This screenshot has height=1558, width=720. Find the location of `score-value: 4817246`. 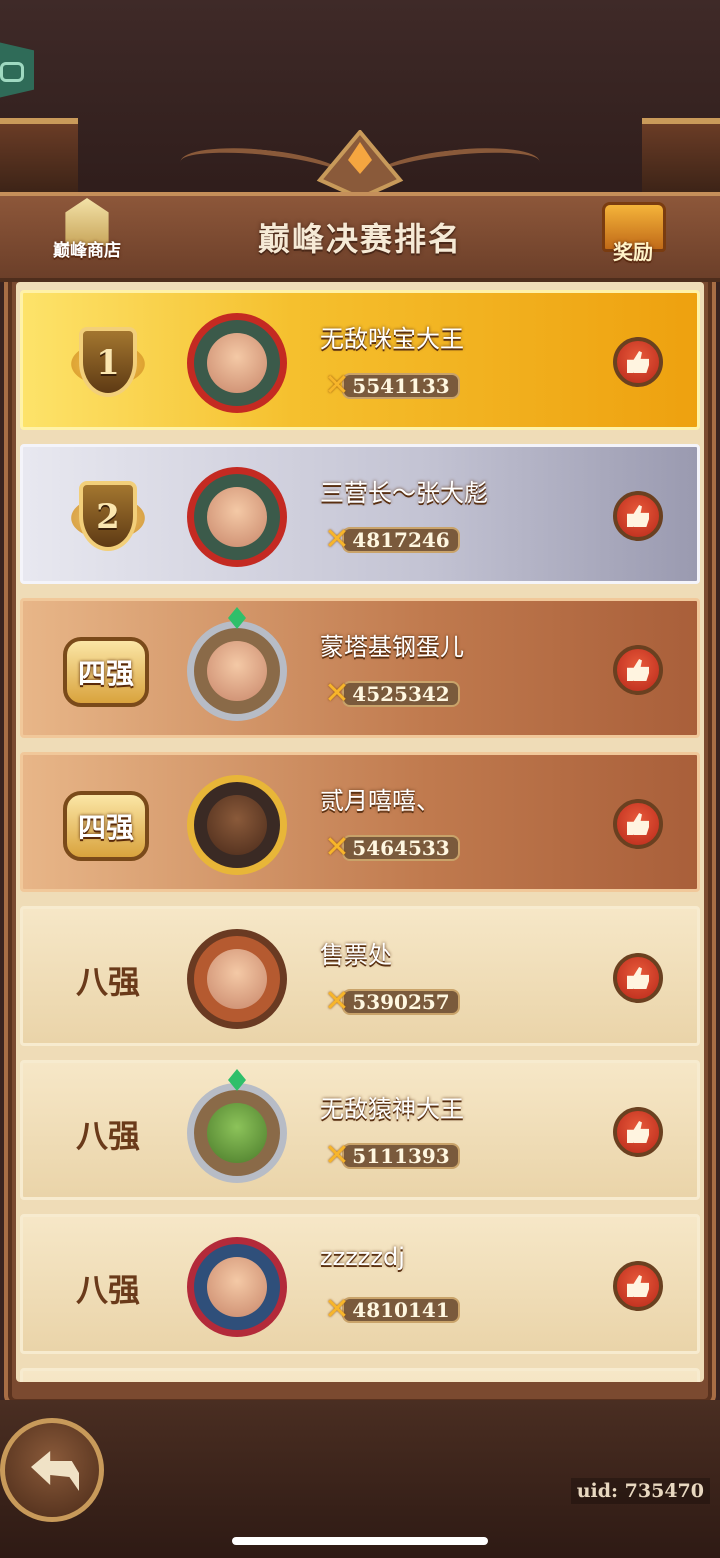

score-value: 4817246 is located at coordinates (401, 540).